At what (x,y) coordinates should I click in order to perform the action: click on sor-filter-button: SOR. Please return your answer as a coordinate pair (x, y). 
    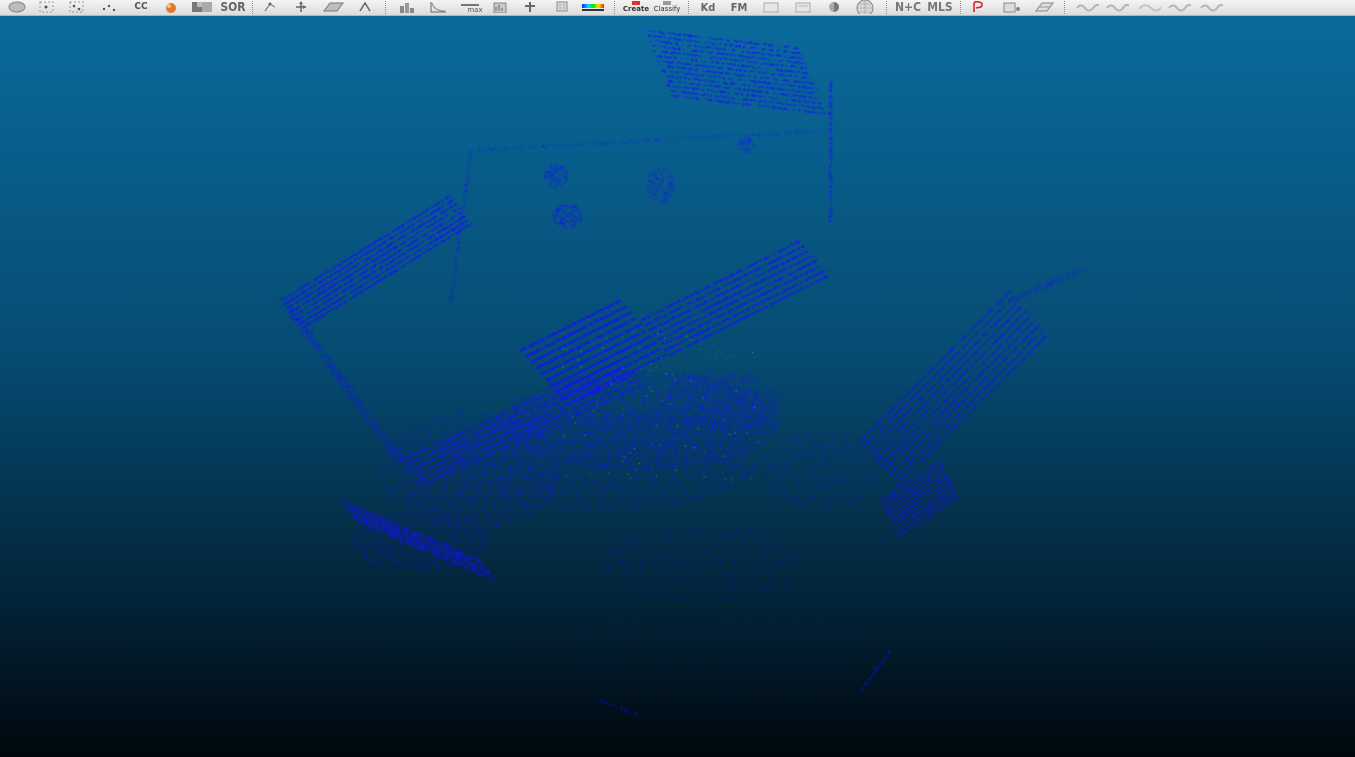
    Looking at the image, I should click on (233, 7).